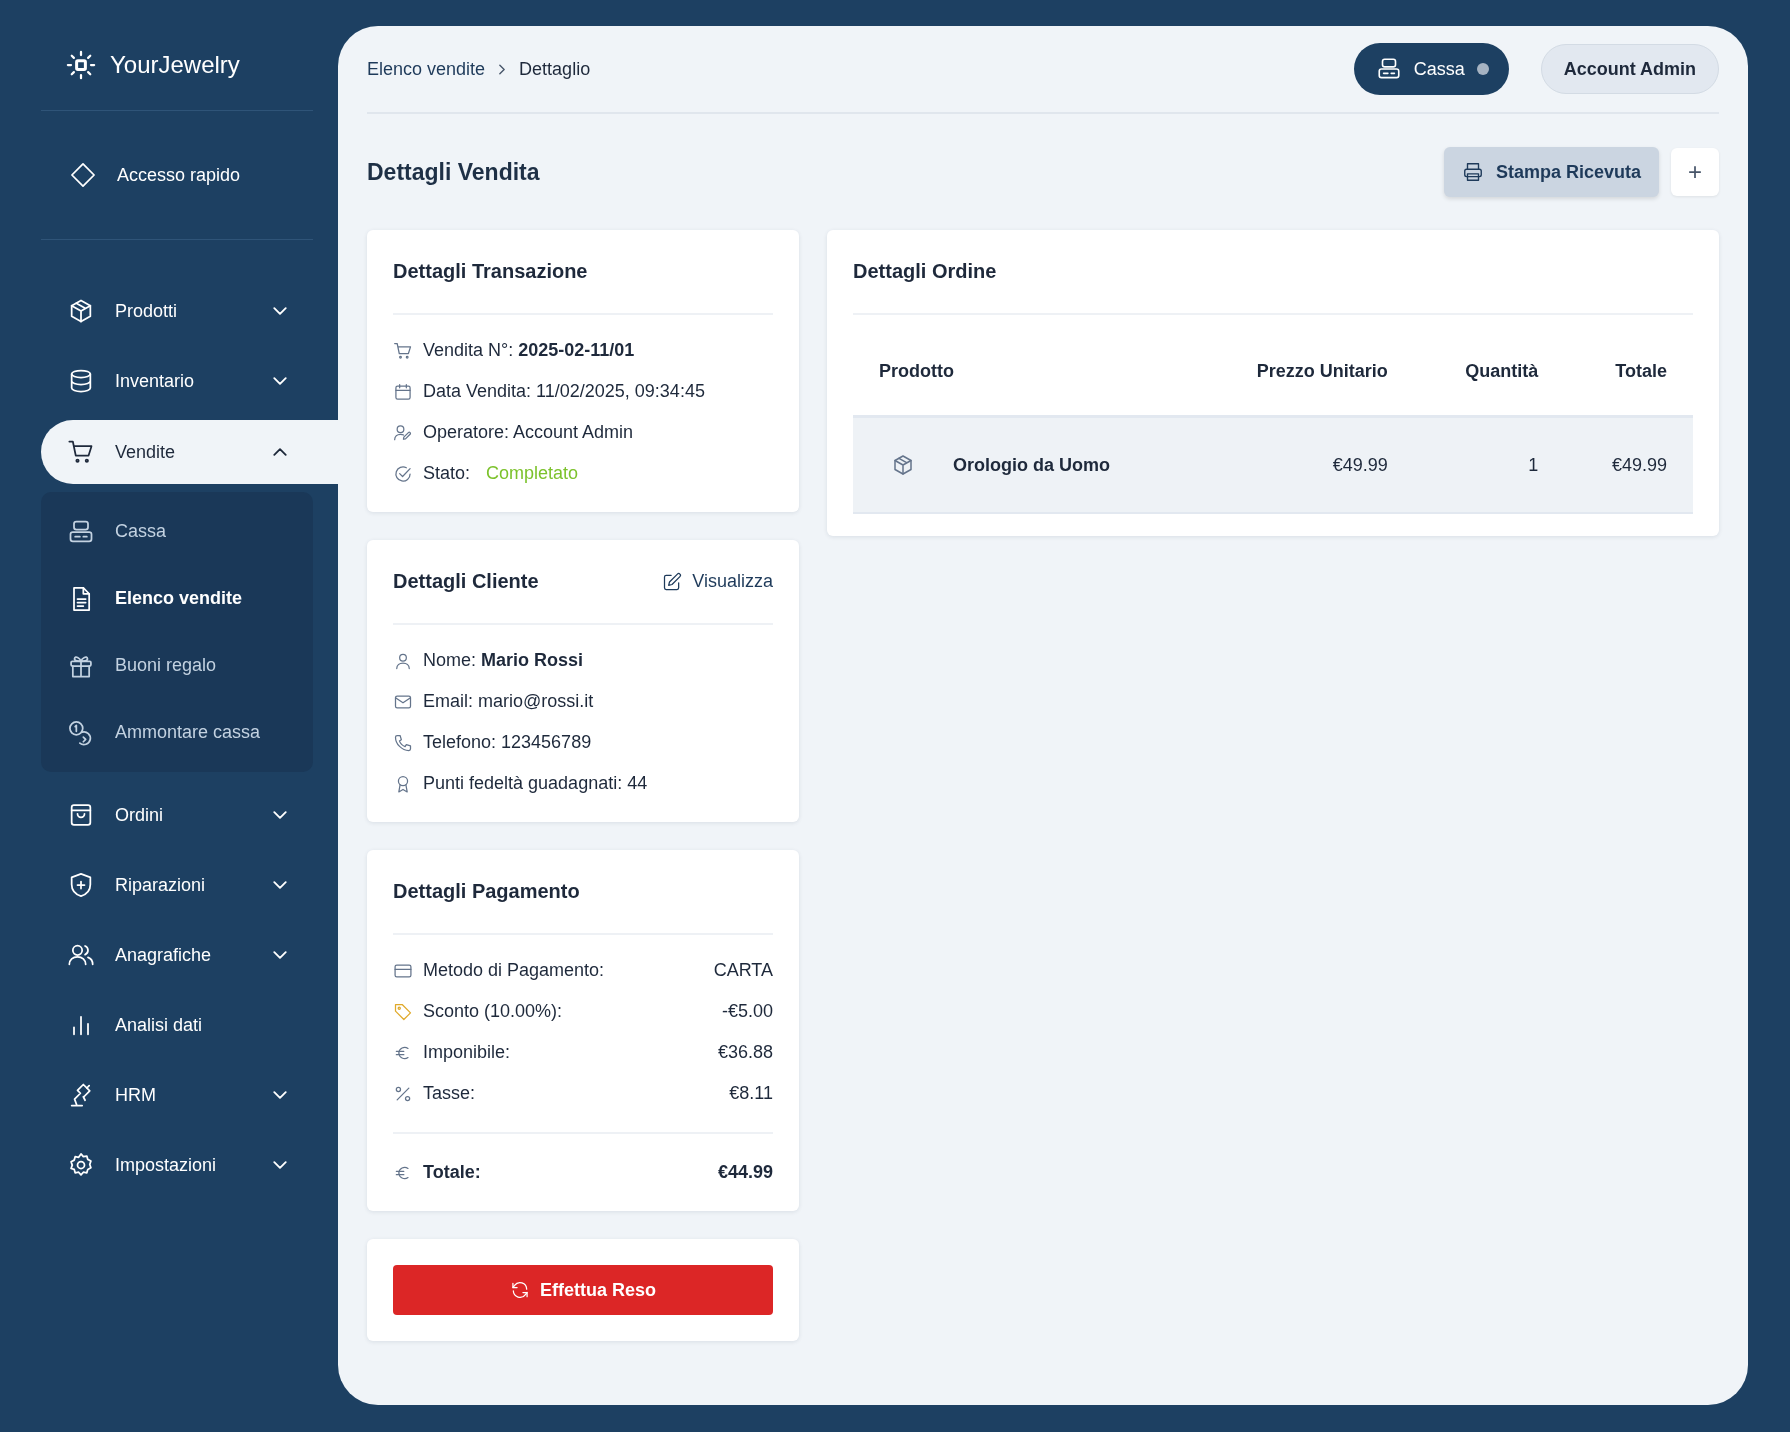 The width and height of the screenshot is (1790, 1432). I want to click on tag-icon, so click(403, 1011).